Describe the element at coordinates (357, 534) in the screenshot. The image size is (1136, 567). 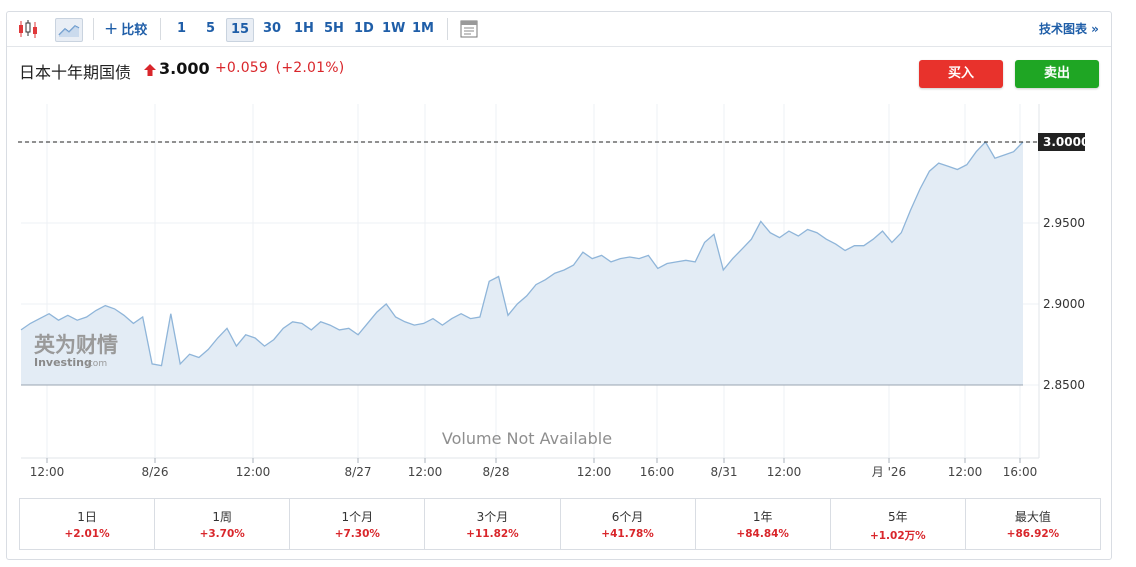
I see `performance-change: +7.30%` at that location.